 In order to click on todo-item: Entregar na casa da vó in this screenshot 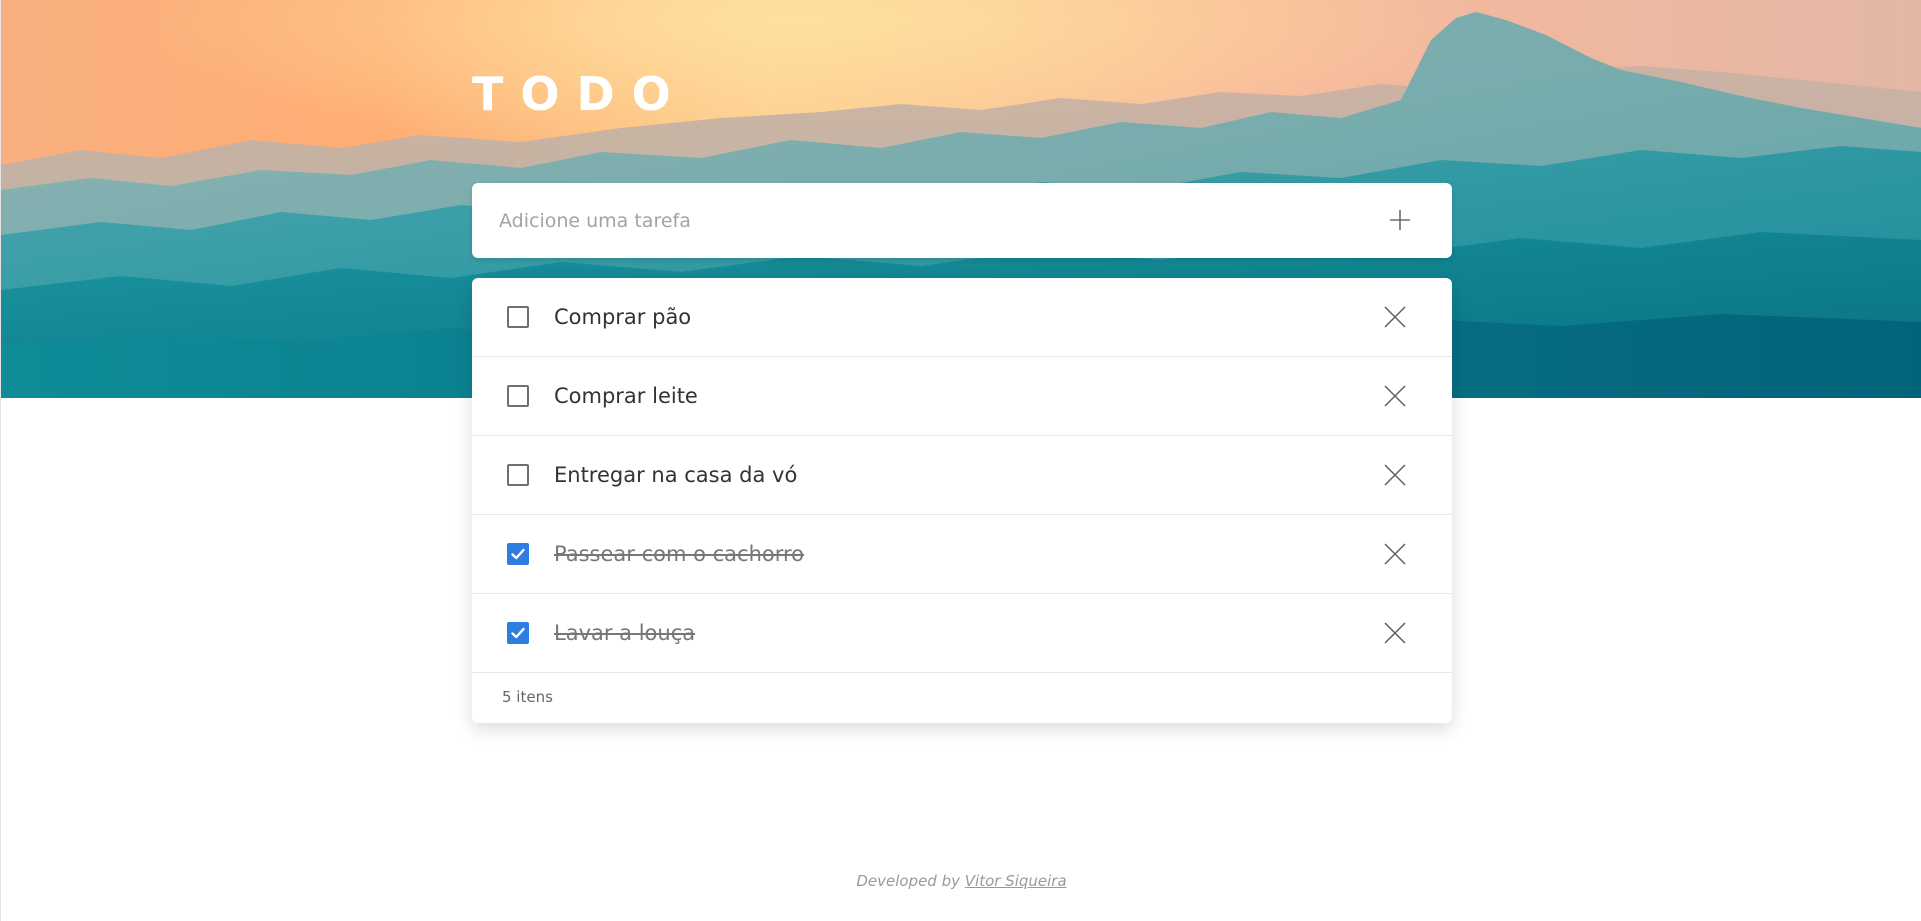, I will do `click(962, 475)`.